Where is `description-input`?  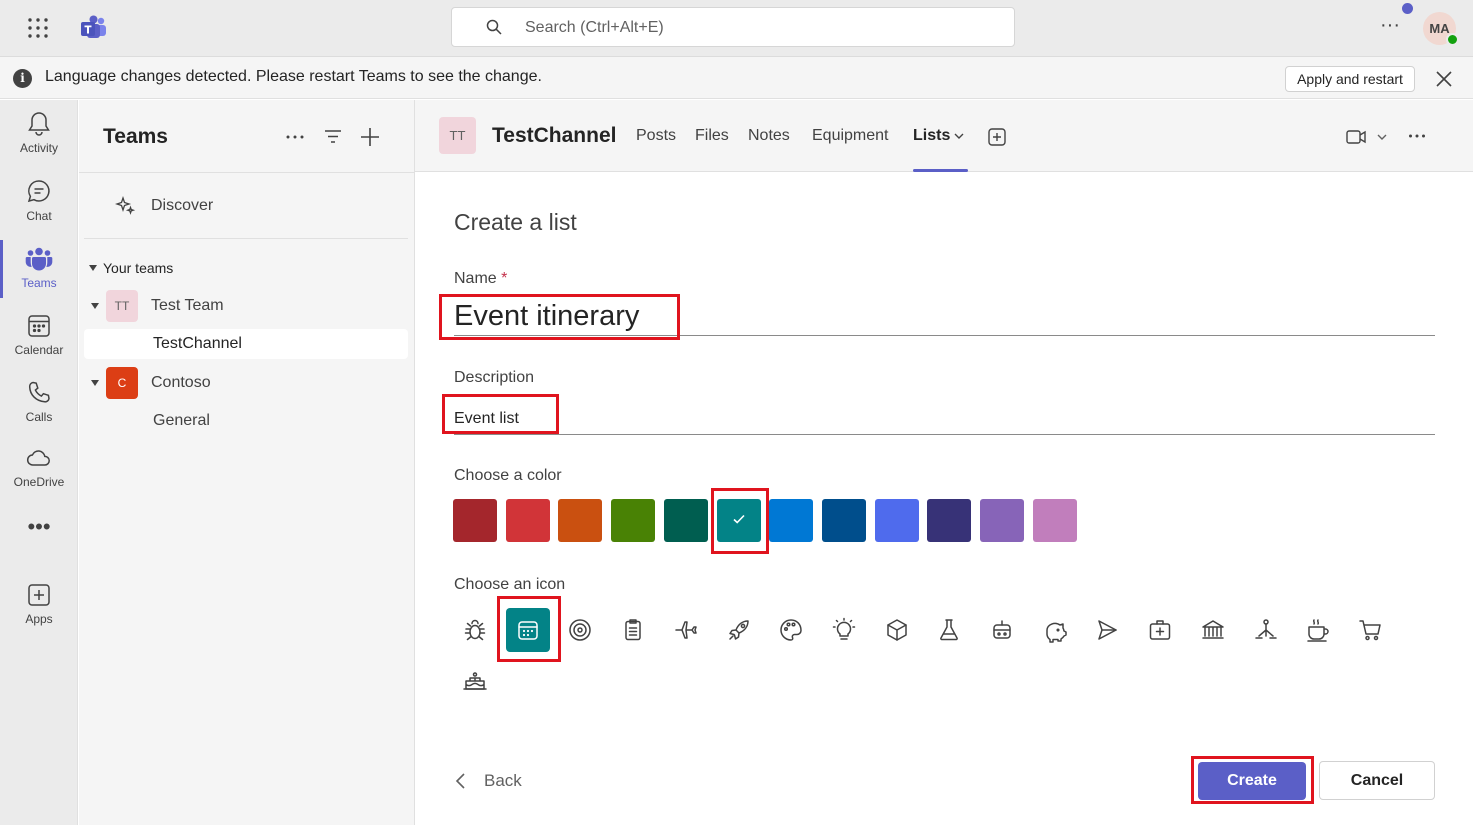
description-input is located at coordinates (944, 419).